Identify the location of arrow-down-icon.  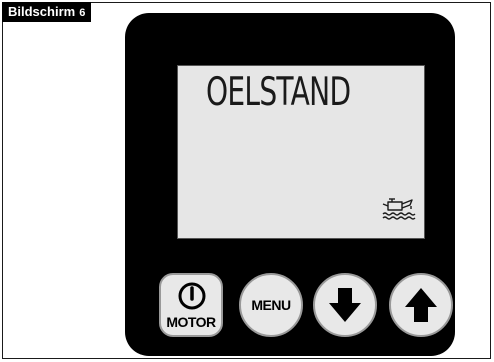
(345, 305).